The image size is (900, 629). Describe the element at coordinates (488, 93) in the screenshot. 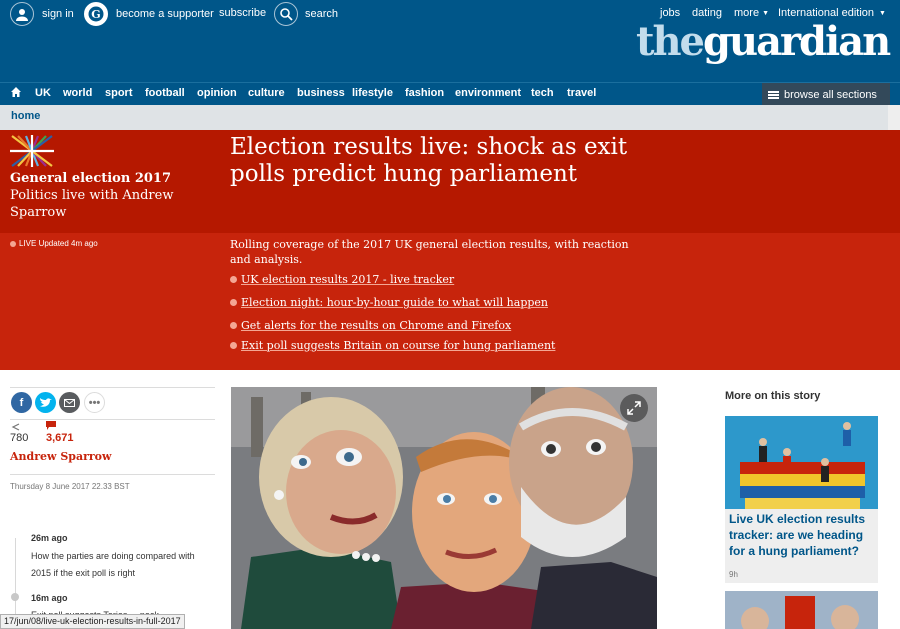

I see `nav-item-environment: environment` at that location.